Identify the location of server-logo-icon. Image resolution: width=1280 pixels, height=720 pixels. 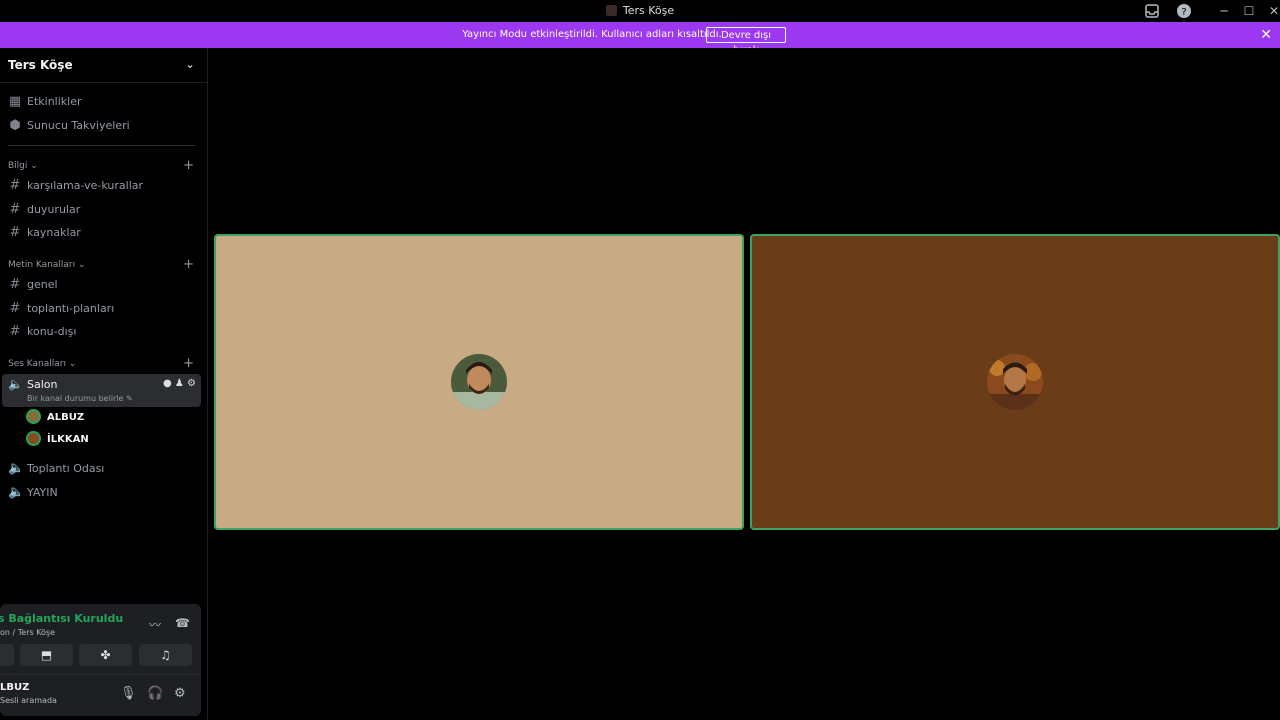
(611, 10).